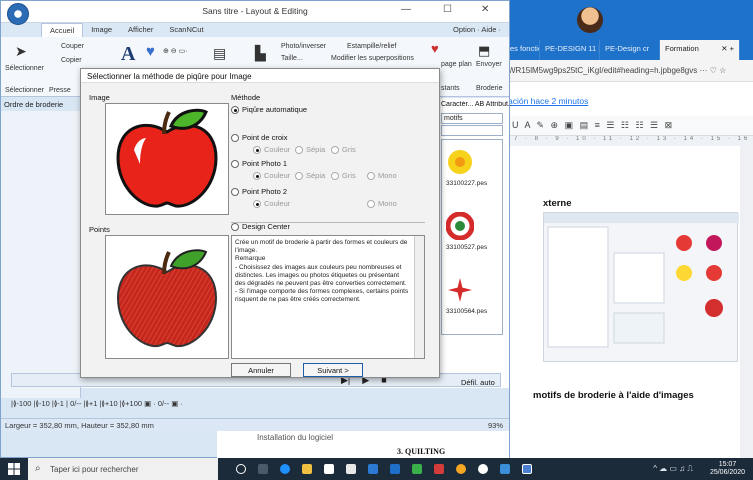 The height and width of the screenshot is (480, 753). I want to click on cortana-icon, so click(241, 469).